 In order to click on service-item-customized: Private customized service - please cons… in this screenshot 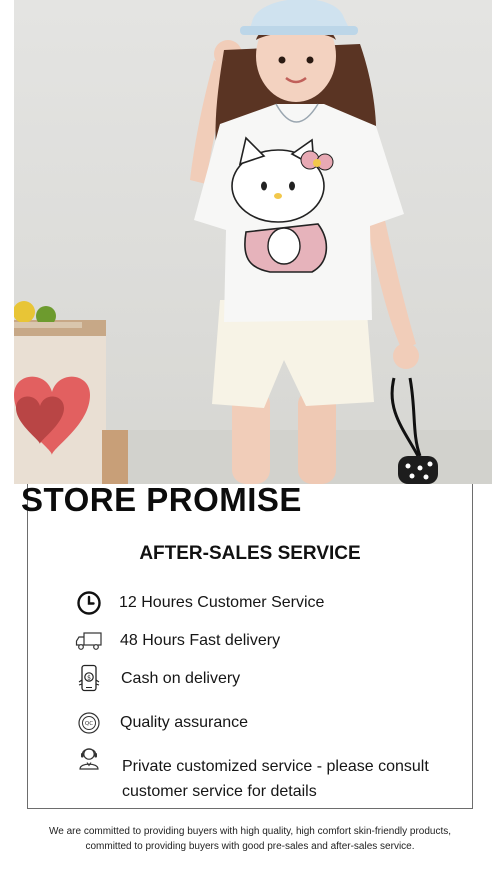, I will do `click(258, 773)`.